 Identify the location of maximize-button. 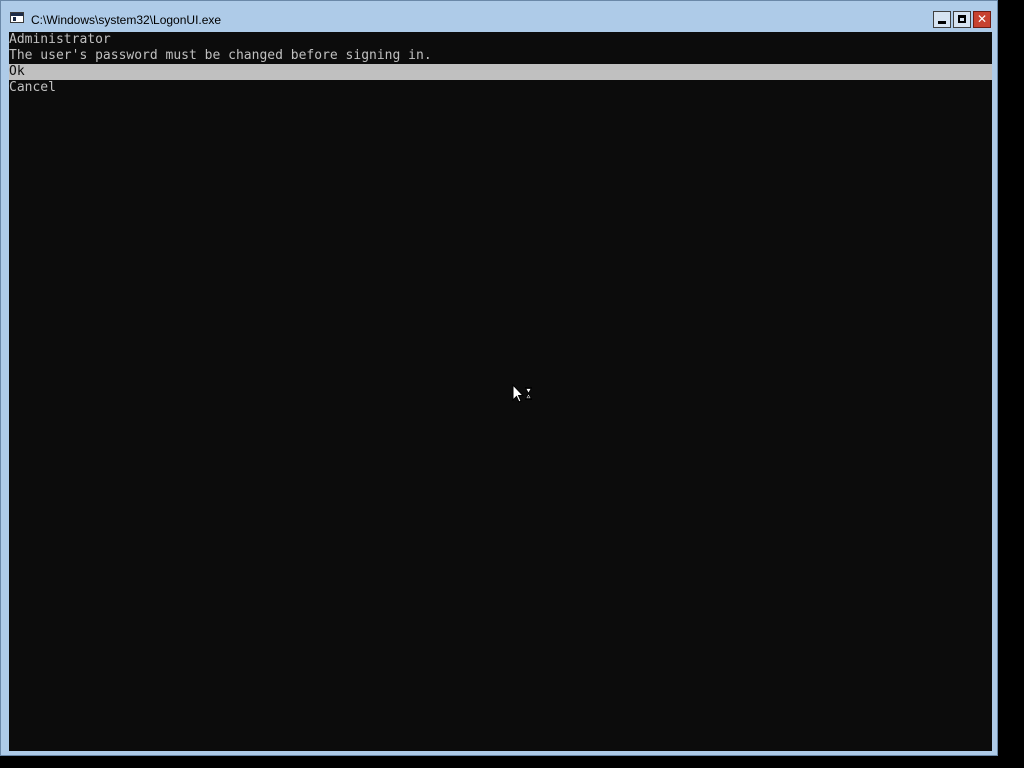
(962, 19).